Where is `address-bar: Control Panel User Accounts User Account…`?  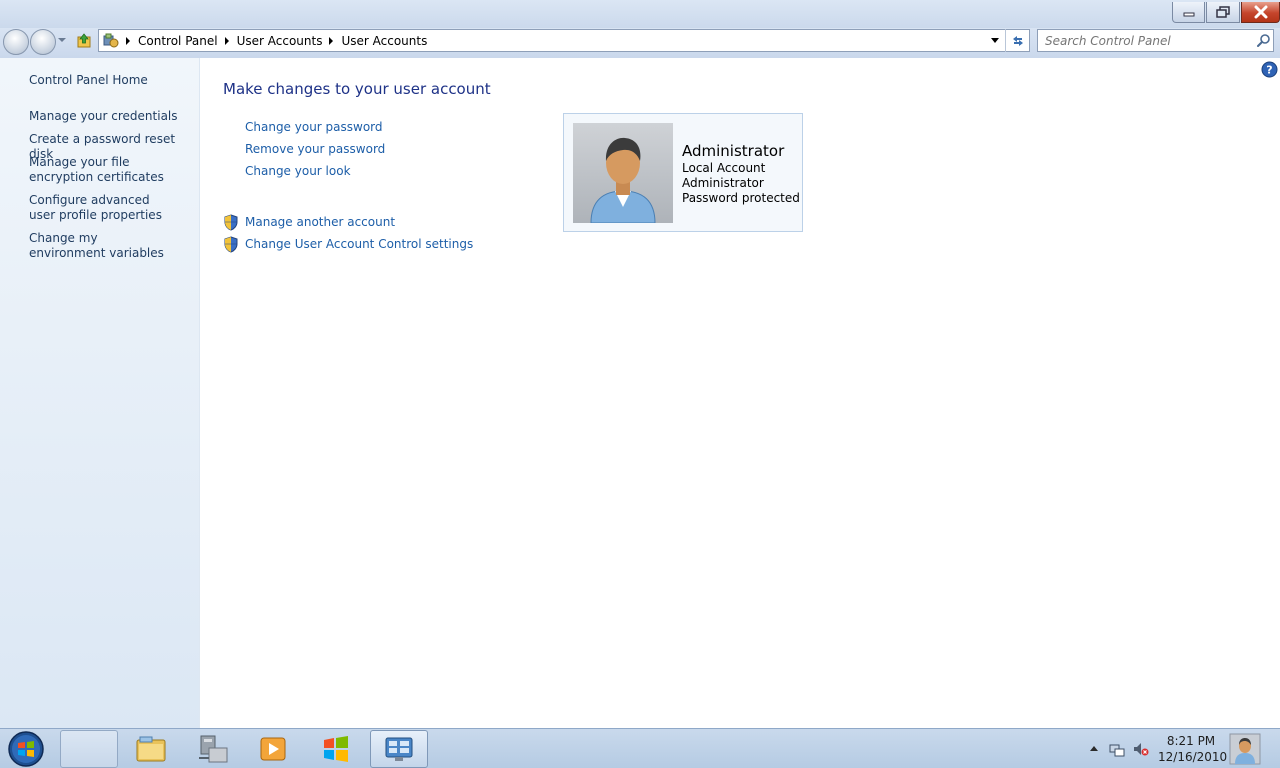
address-bar: Control Panel User Accounts User Account… is located at coordinates (564, 40).